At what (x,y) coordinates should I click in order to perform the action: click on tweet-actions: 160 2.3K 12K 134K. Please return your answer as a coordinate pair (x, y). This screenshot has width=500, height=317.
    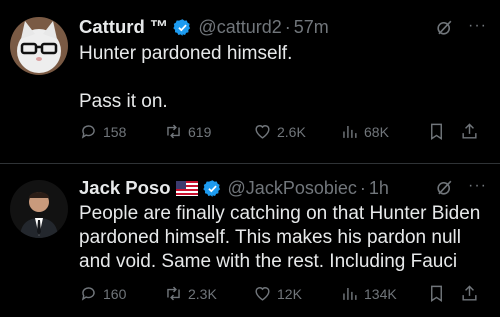
    Looking at the image, I should click on (284, 295).